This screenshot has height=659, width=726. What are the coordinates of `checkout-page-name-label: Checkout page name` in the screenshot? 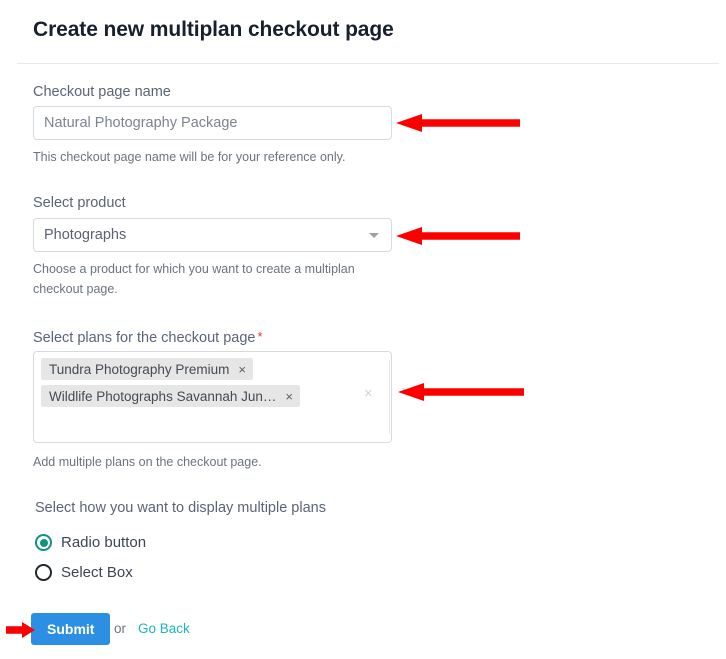 It's located at (102, 92).